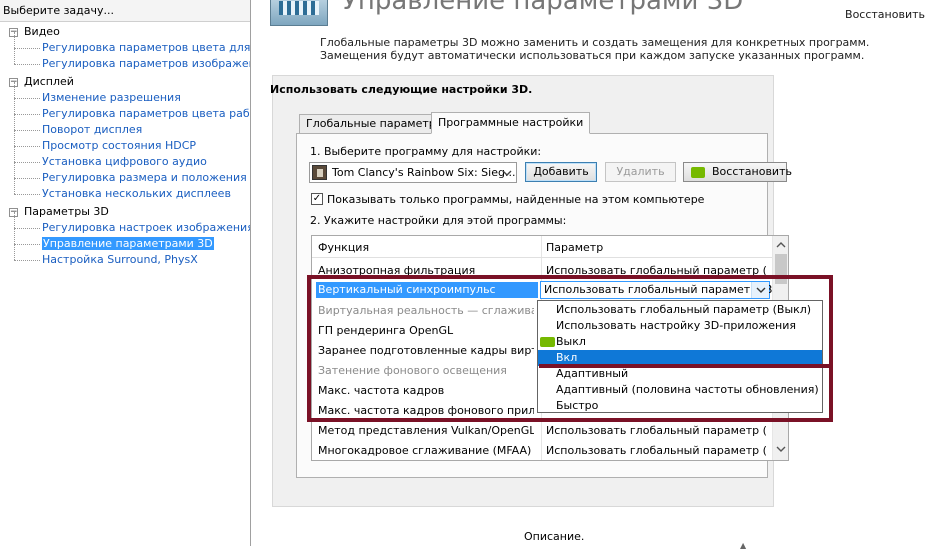 Image resolution: width=933 pixels, height=550 pixels. I want to click on tree-item-desktop-color: Регулировка параметров цвета рабочег, so click(125, 110).